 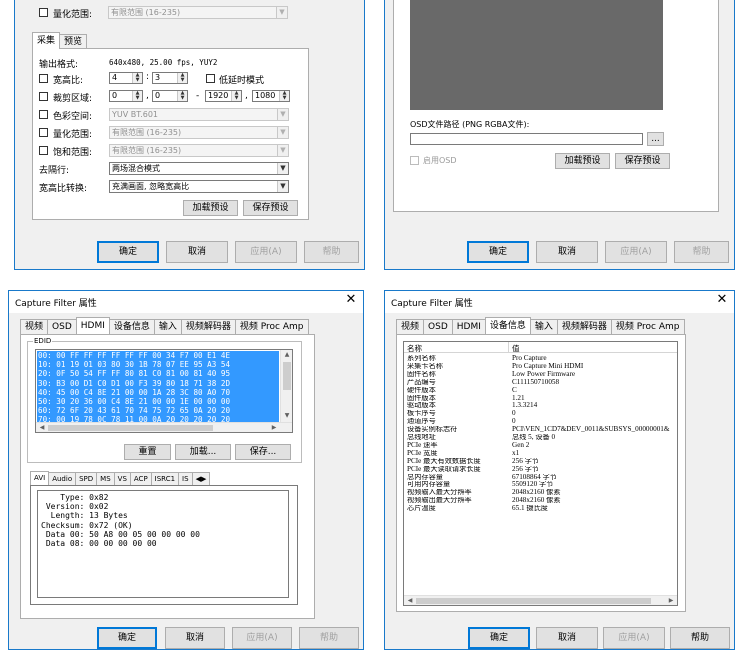 What do you see at coordinates (457, 406) in the screenshot?
I see `list-item-name: 驱动版本` at bounding box center [457, 406].